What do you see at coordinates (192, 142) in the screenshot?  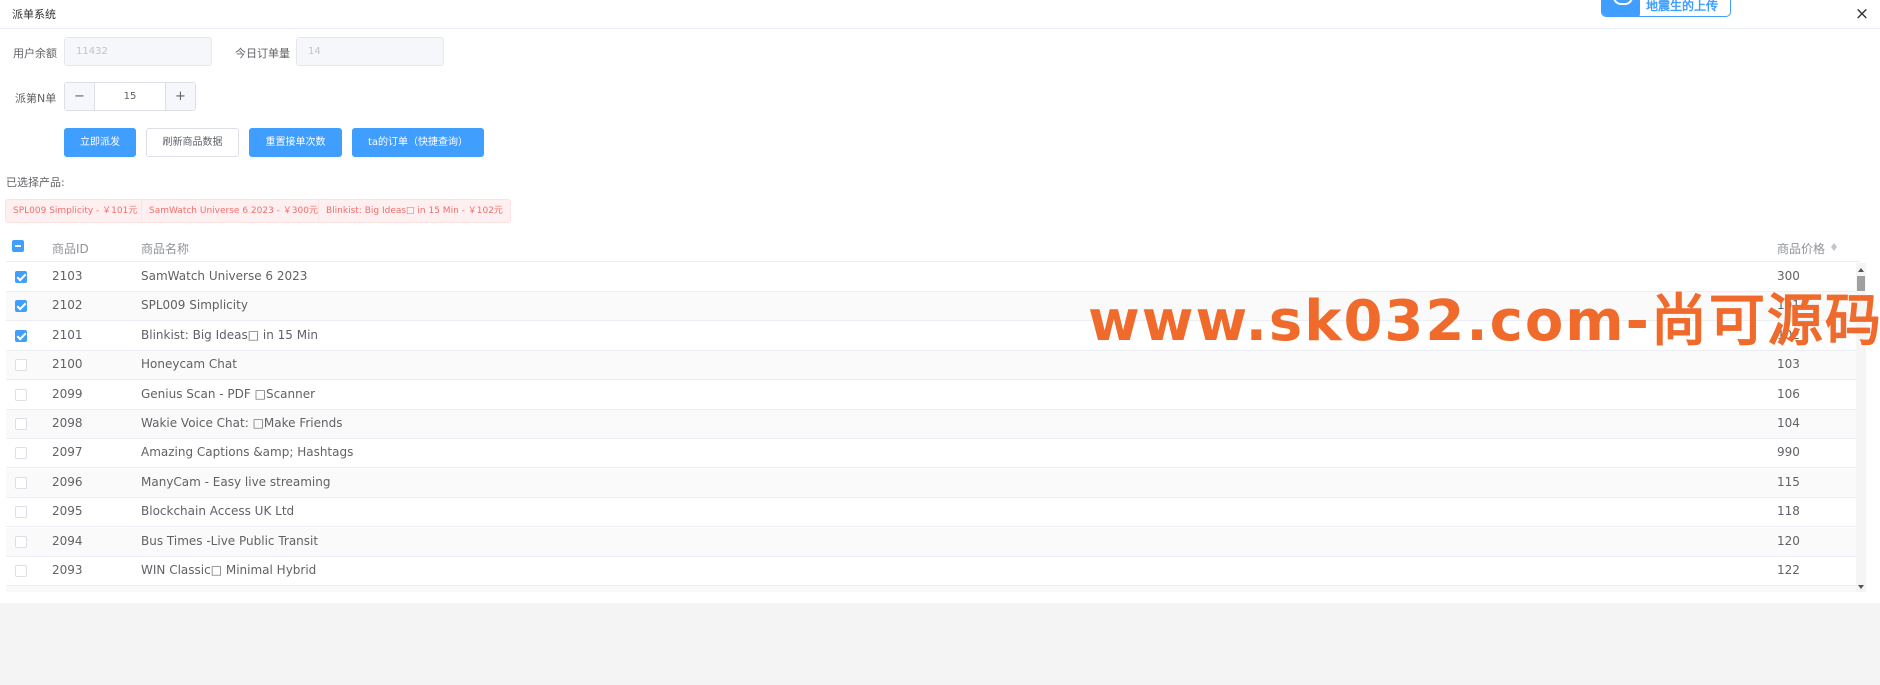 I see `refresh-products-button: 刷新商品数据` at bounding box center [192, 142].